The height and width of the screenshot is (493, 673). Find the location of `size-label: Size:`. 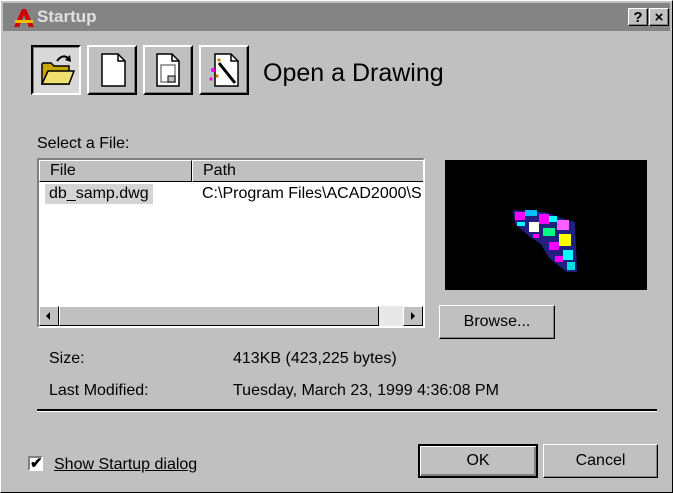

size-label: Size: is located at coordinates (67, 358).